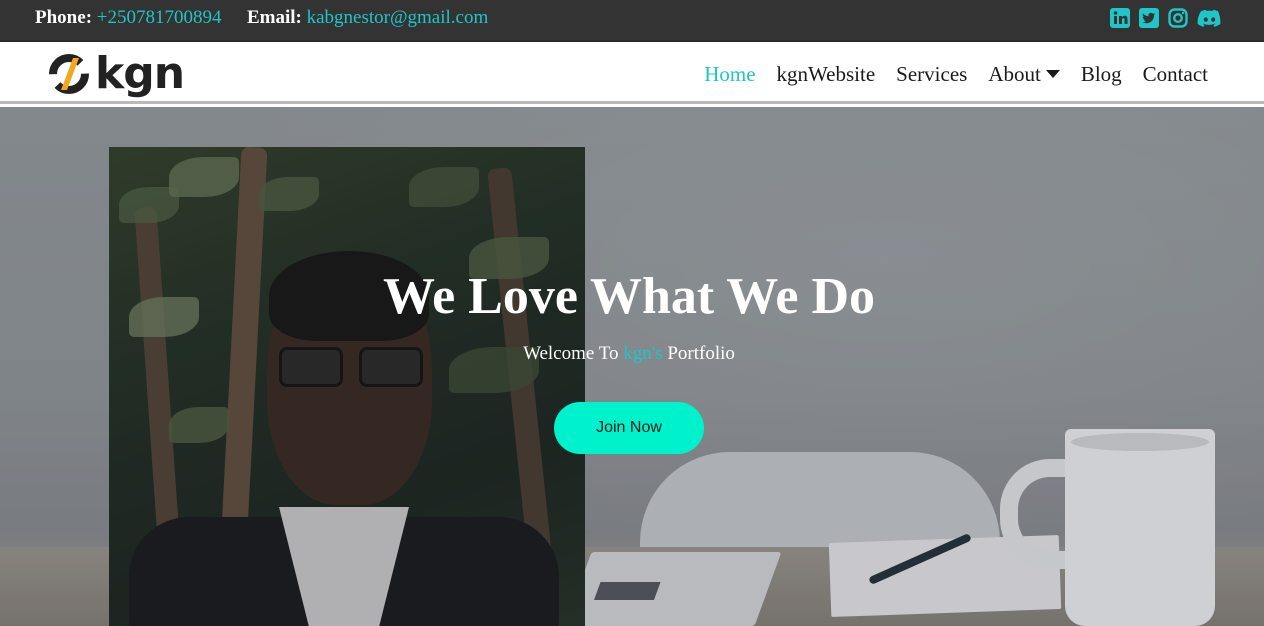  What do you see at coordinates (1120, 18) in the screenshot?
I see `linkedin-icon` at bounding box center [1120, 18].